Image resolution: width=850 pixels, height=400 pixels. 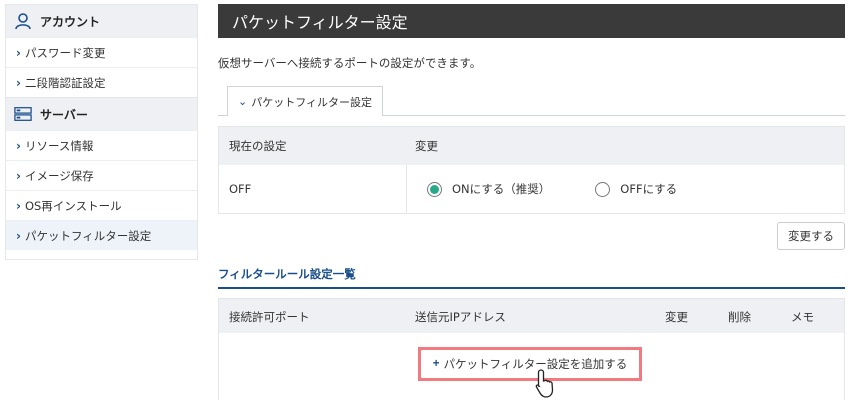 I want to click on radio-off: OFFにする, so click(x=636, y=189).